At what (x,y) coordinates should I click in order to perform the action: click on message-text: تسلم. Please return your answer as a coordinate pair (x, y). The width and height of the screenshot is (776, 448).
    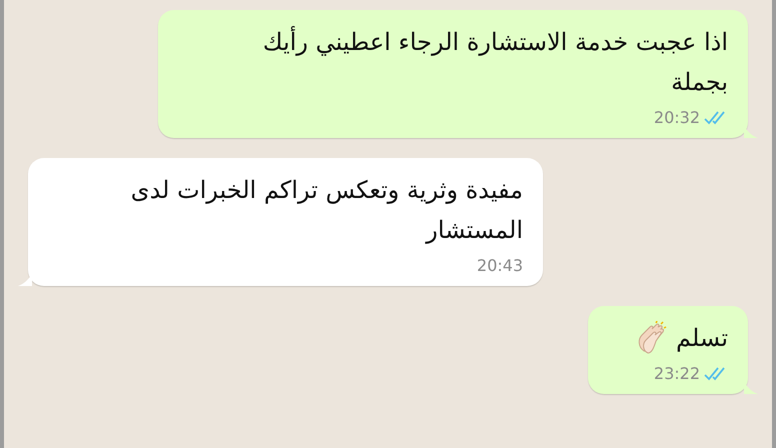
    Looking at the image, I should click on (702, 338).